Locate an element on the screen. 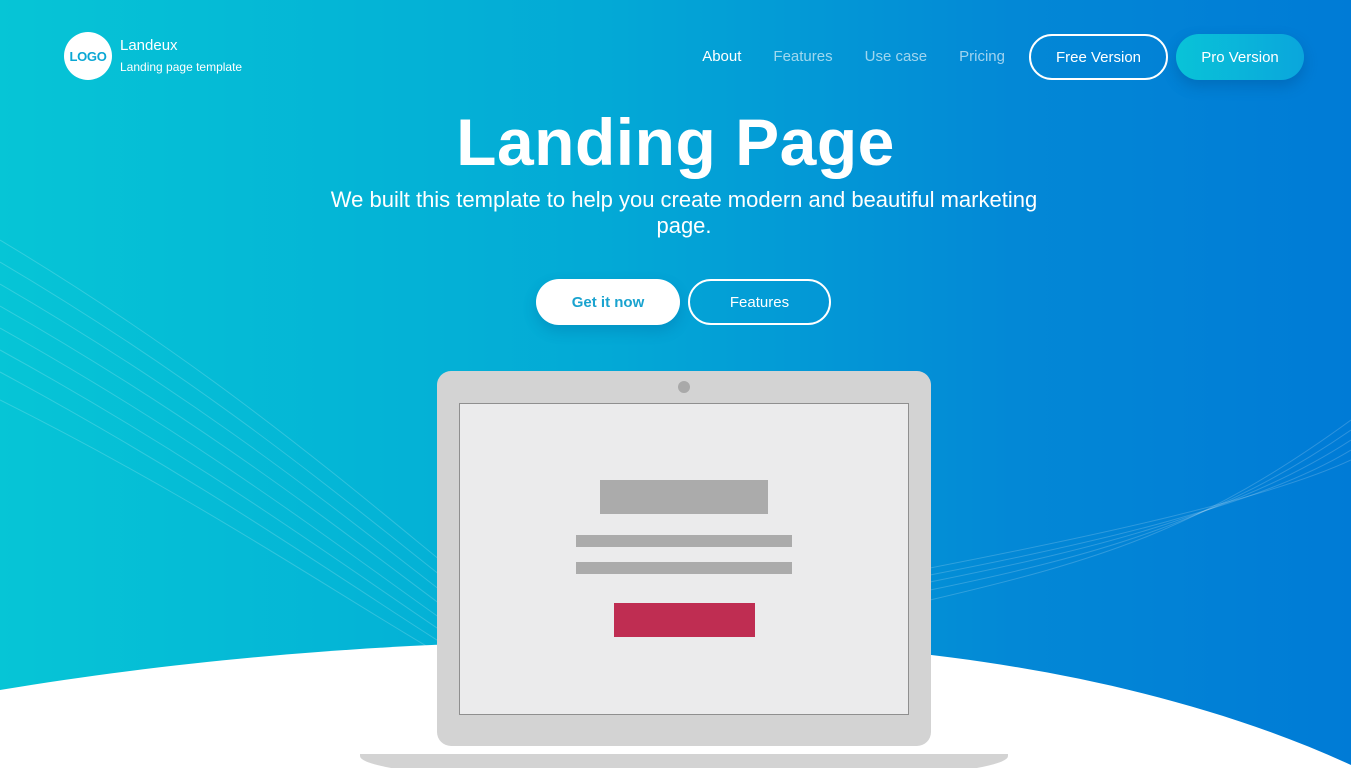 The height and width of the screenshot is (768, 1351). nav-link-use-case: Use case is located at coordinates (896, 57).